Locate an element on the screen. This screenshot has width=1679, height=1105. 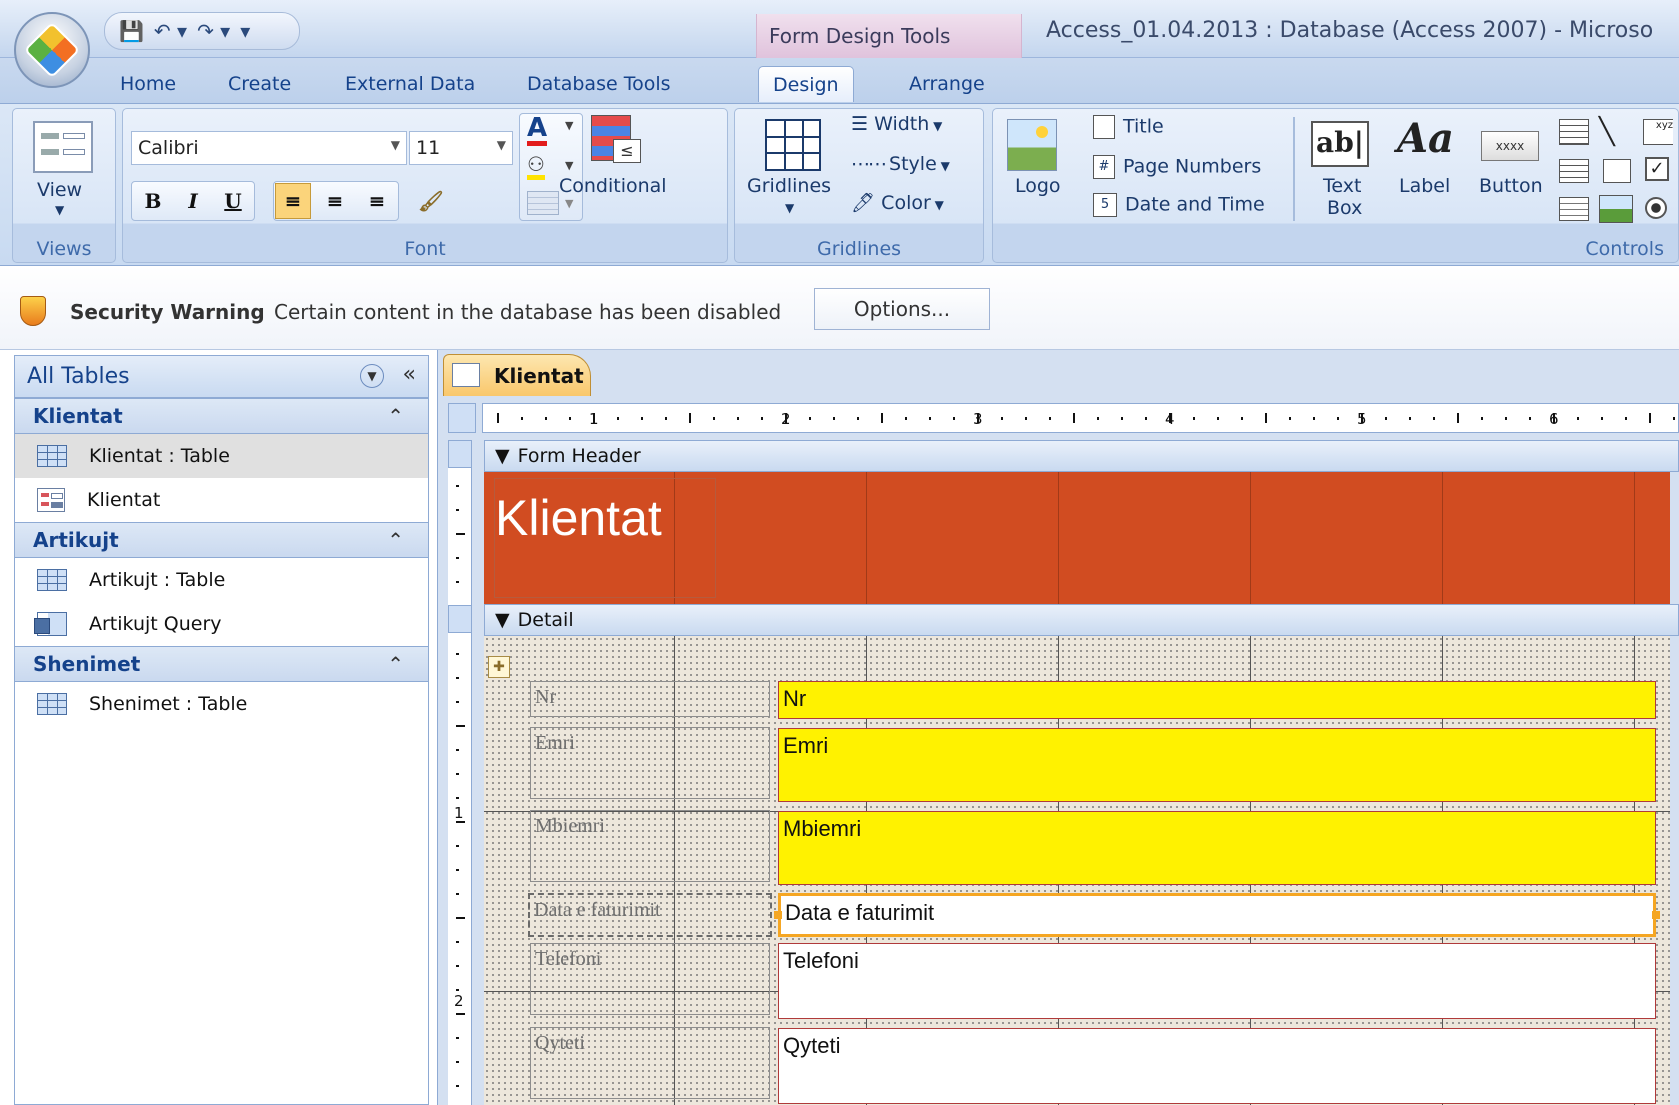
nav-menu-chevron-icon: ▼ is located at coordinates (372, 376).